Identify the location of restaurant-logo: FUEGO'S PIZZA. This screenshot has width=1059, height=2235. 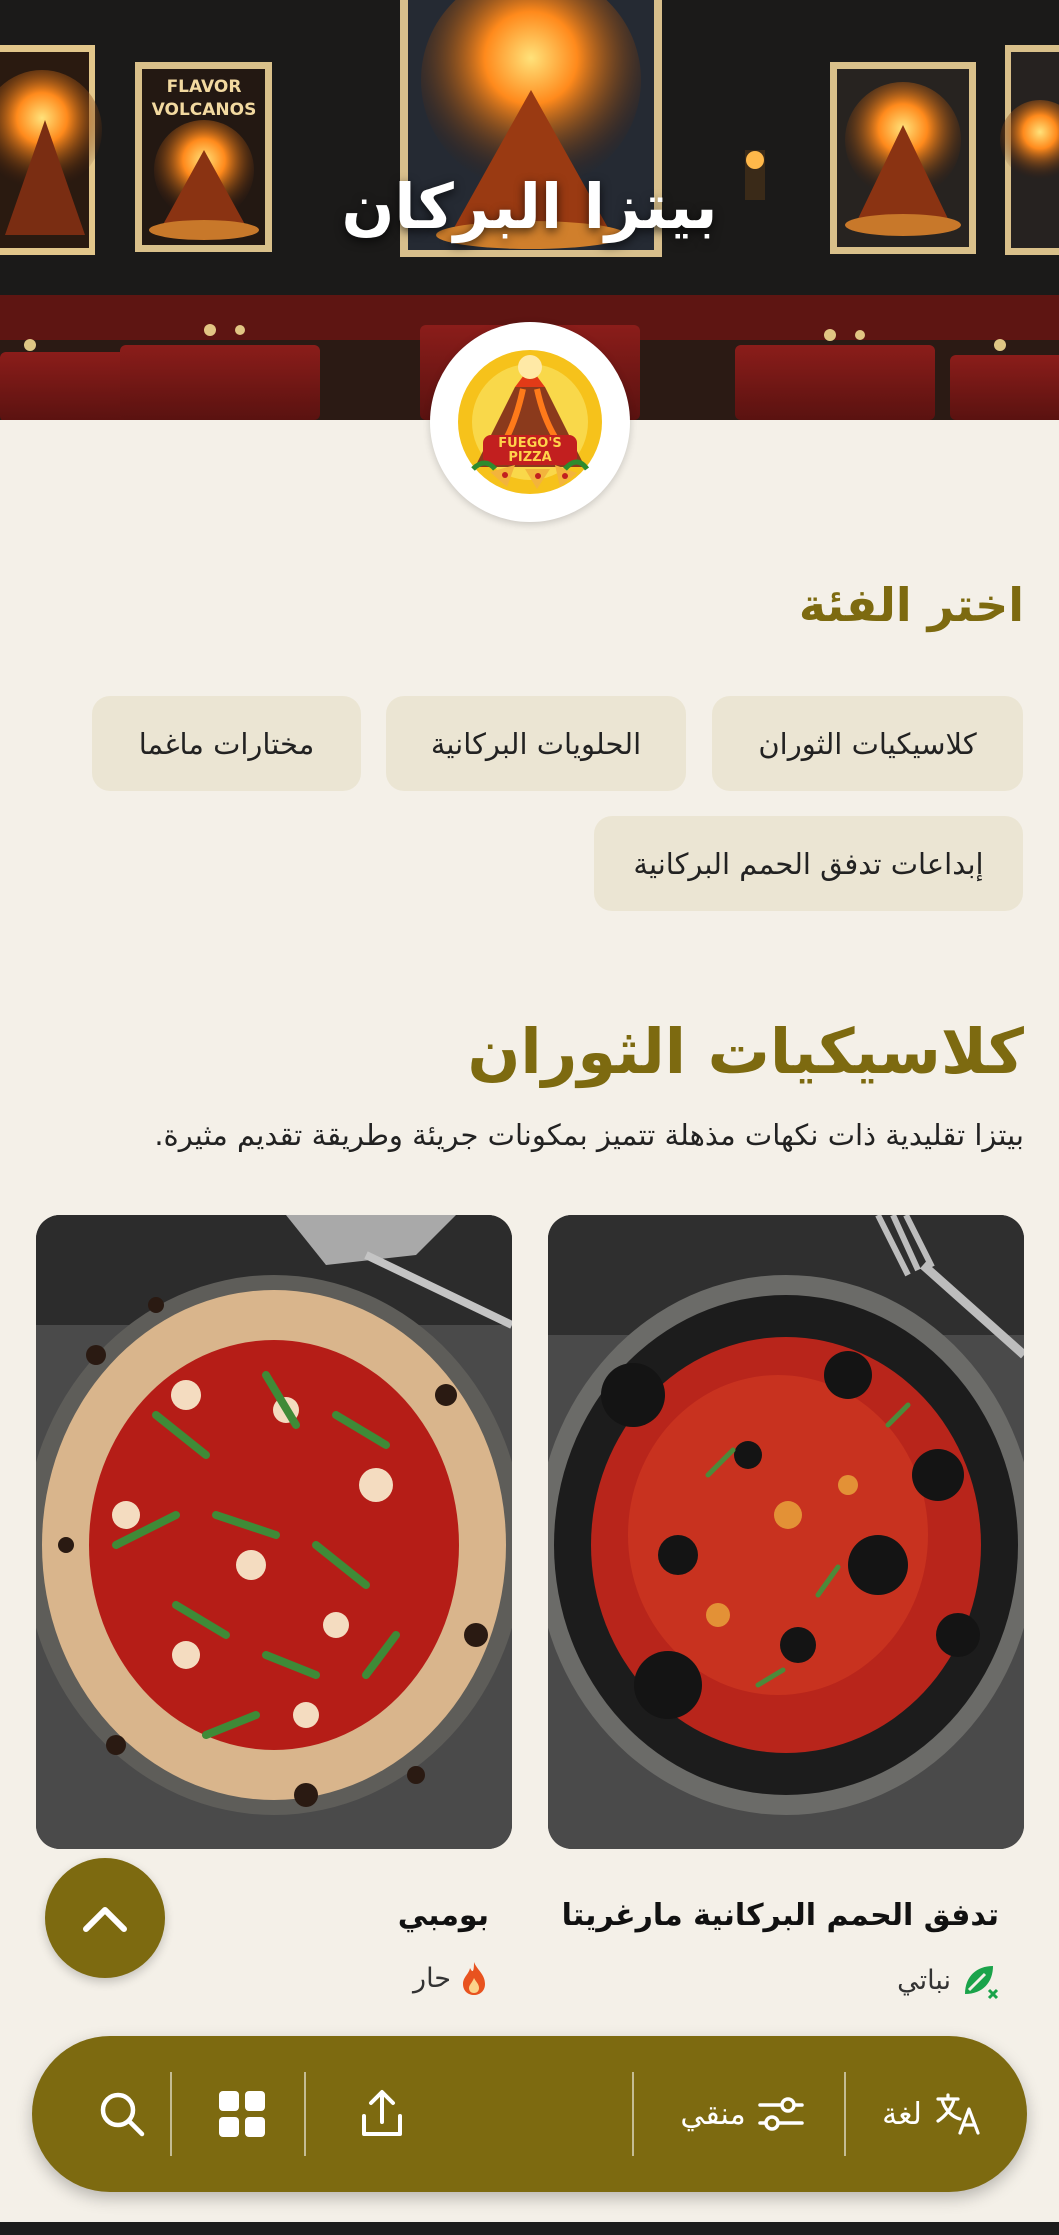
(530, 422).